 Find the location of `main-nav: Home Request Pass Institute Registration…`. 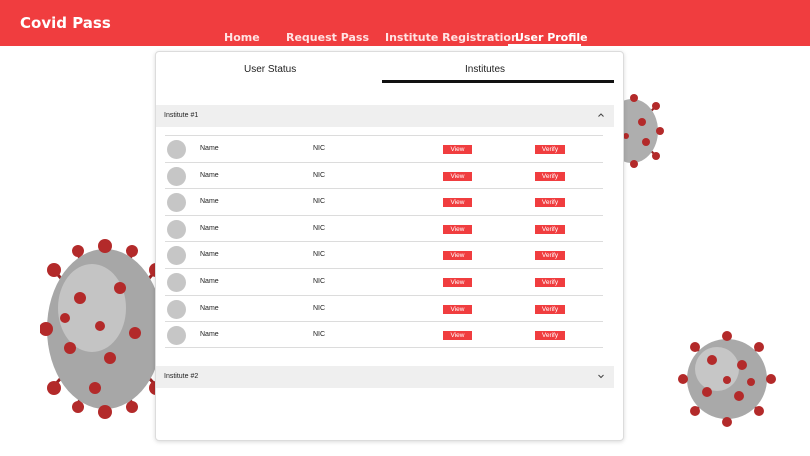

main-nav: Home Request Pass Institute Registration… is located at coordinates (405, 38).